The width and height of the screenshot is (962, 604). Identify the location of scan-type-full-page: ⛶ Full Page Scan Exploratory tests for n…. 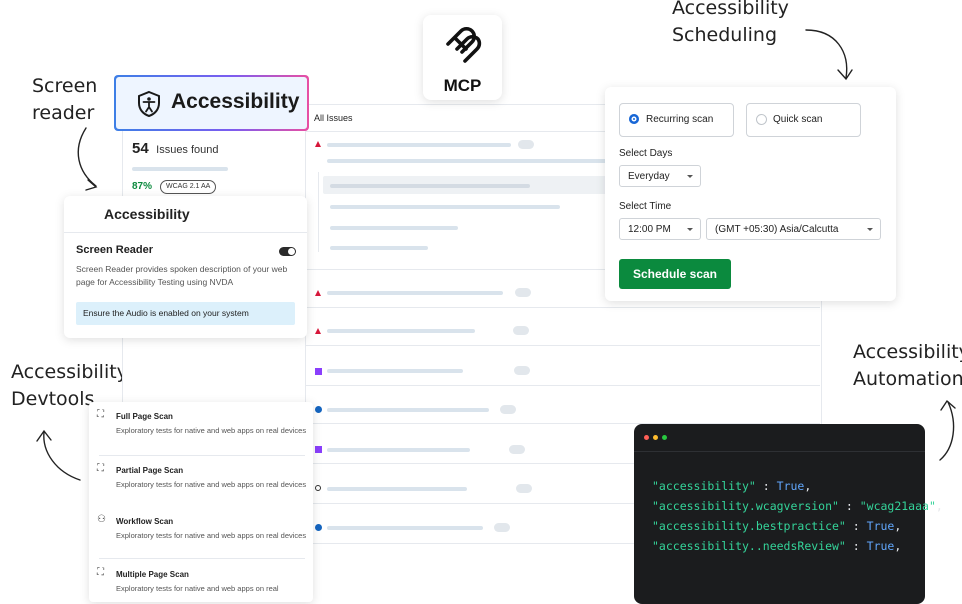
(201, 429).